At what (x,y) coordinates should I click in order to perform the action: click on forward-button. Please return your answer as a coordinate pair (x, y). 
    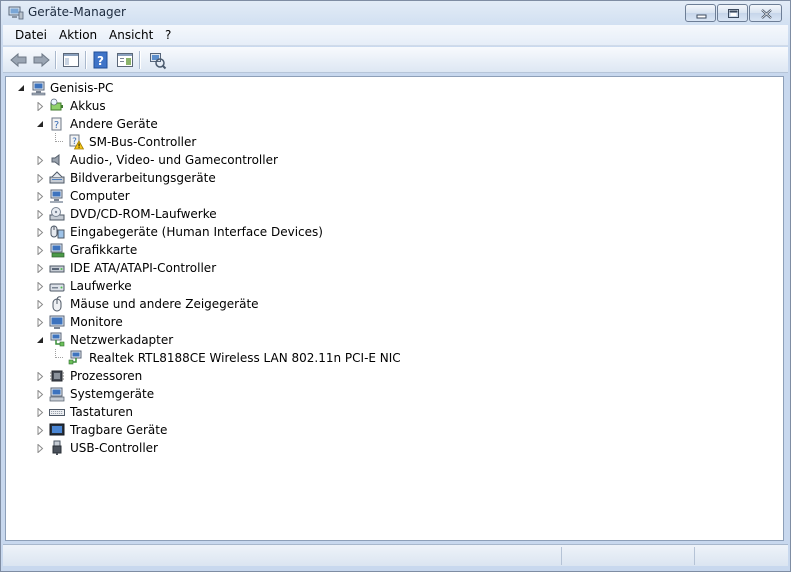
    Looking at the image, I should click on (41, 60).